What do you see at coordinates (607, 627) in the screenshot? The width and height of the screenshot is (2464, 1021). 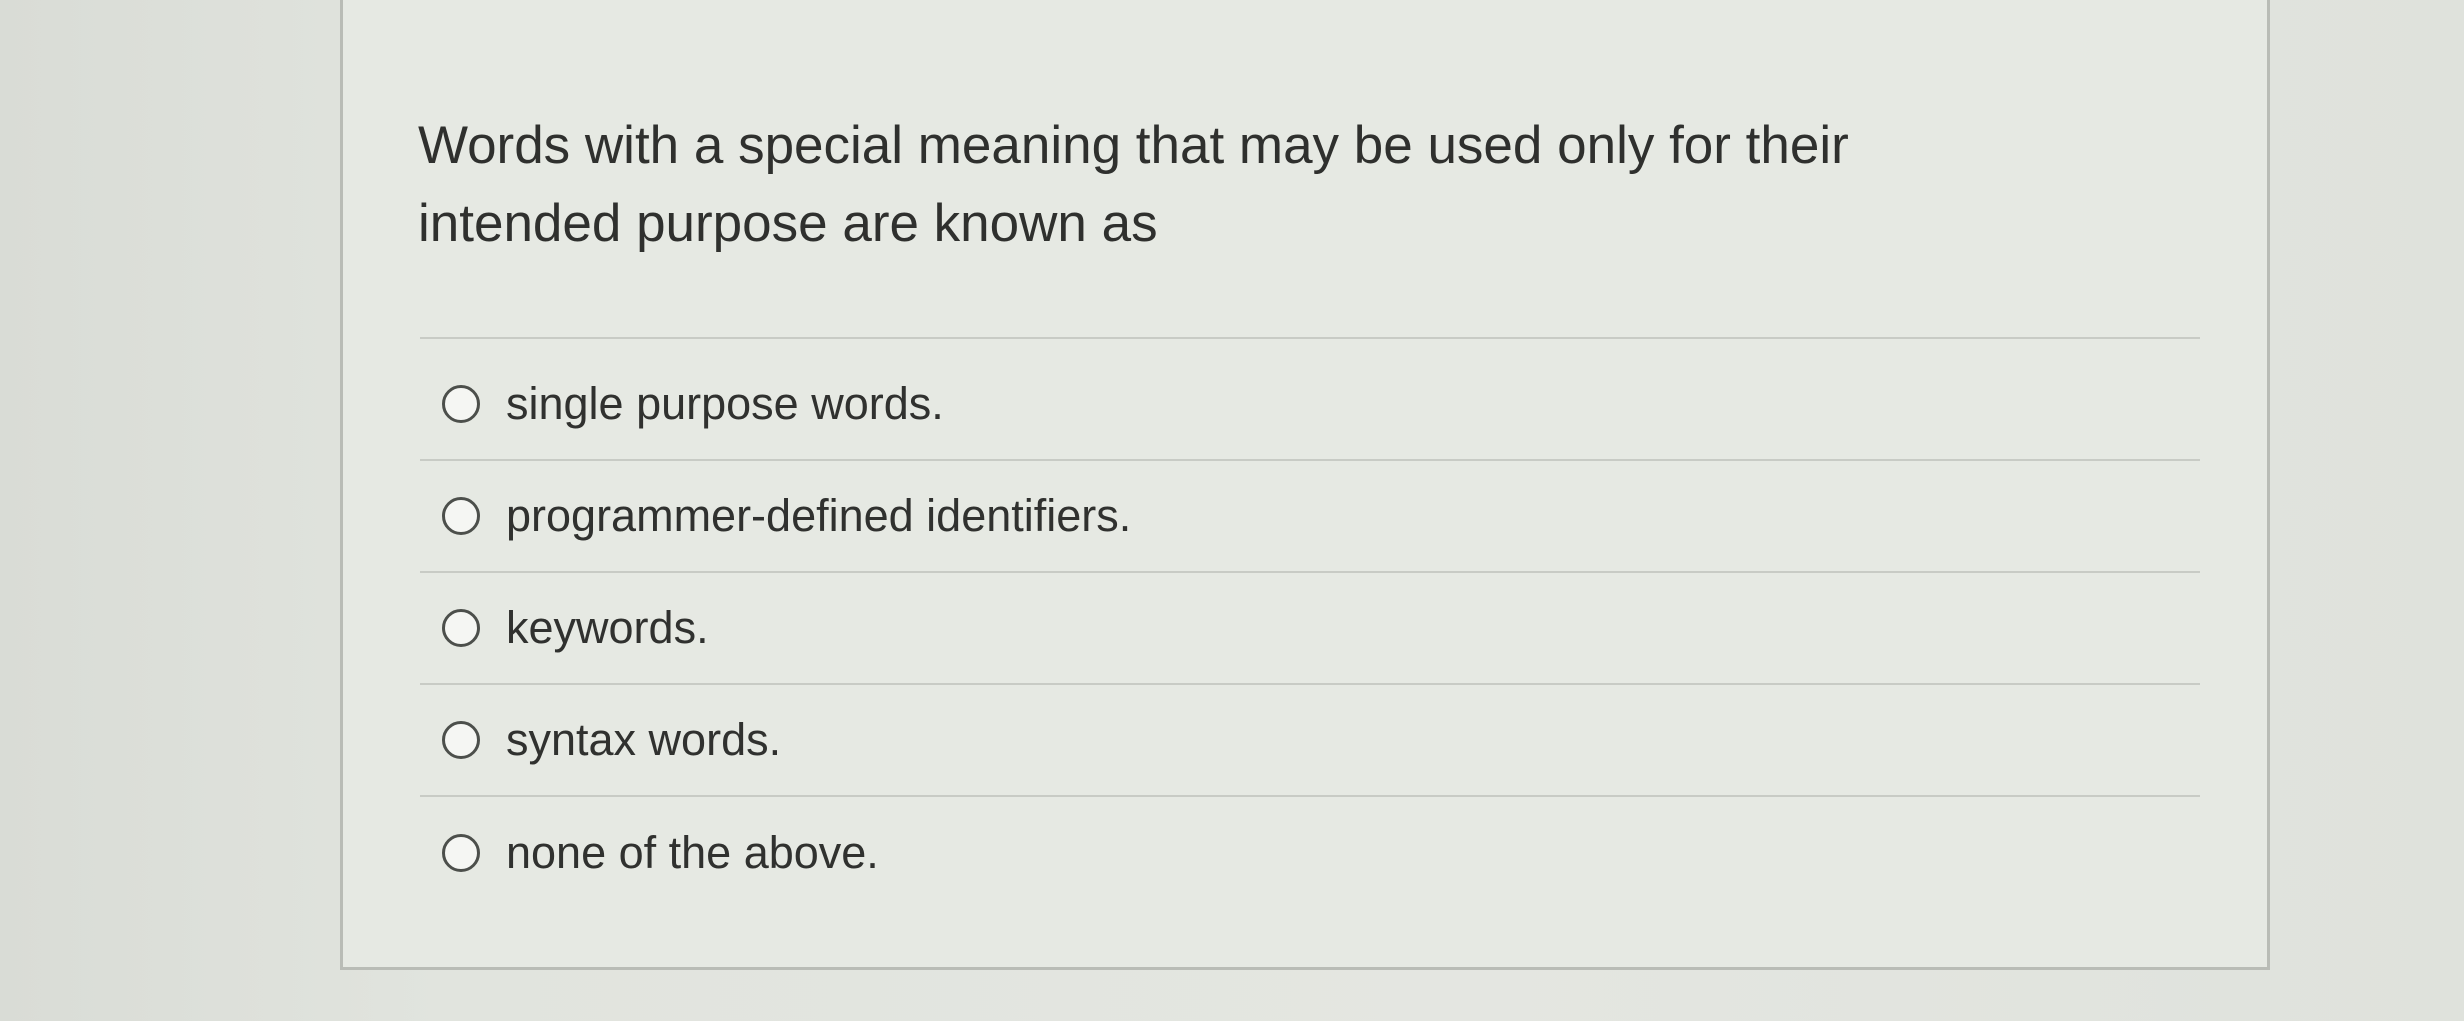 I see `answer-option-label: keywords.` at bounding box center [607, 627].